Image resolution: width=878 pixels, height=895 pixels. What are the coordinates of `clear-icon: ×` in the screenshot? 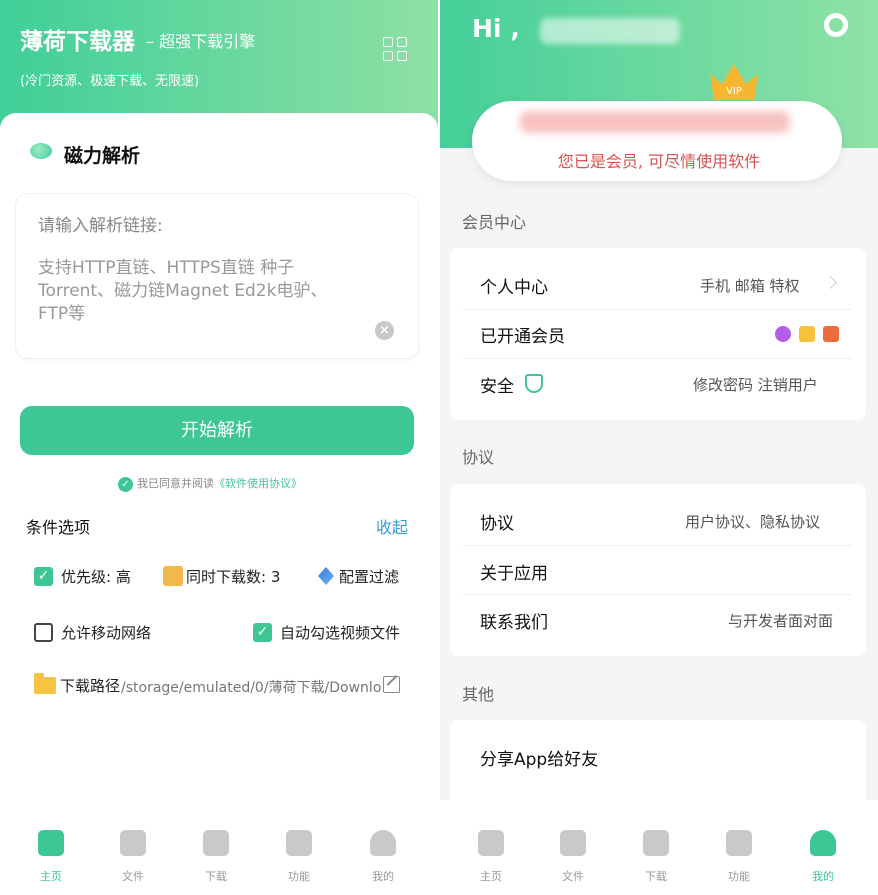 It's located at (384, 330).